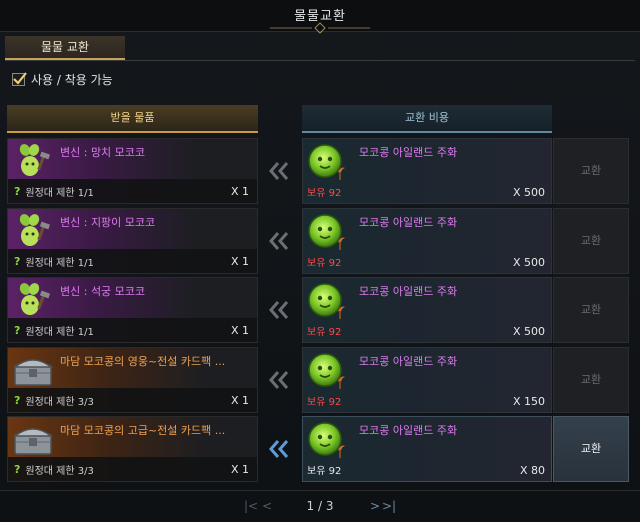 This screenshot has height=522, width=640. Describe the element at coordinates (132, 240) in the screenshot. I see `reward-slot: 변신 : 지팡이 모코코 ? 원정대 제한 1/1 X 1` at that location.